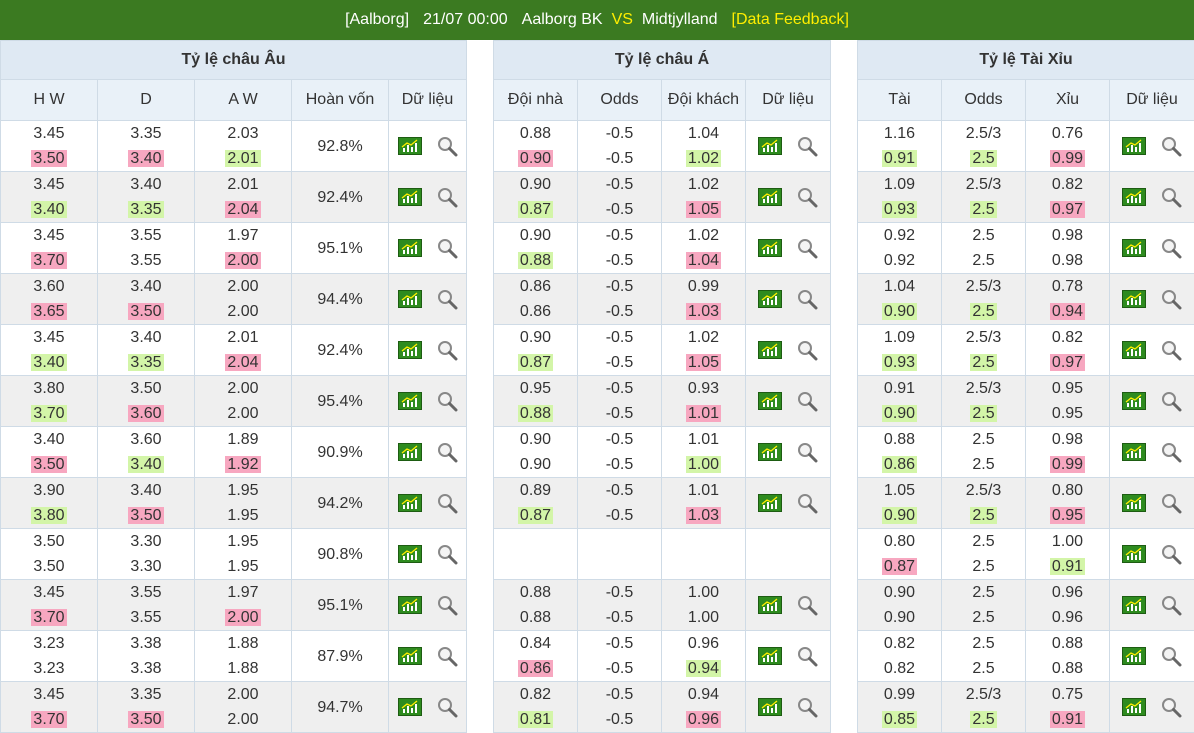 This screenshot has width=1194, height=733. I want to click on opening-line: 0.94, so click(703, 694).